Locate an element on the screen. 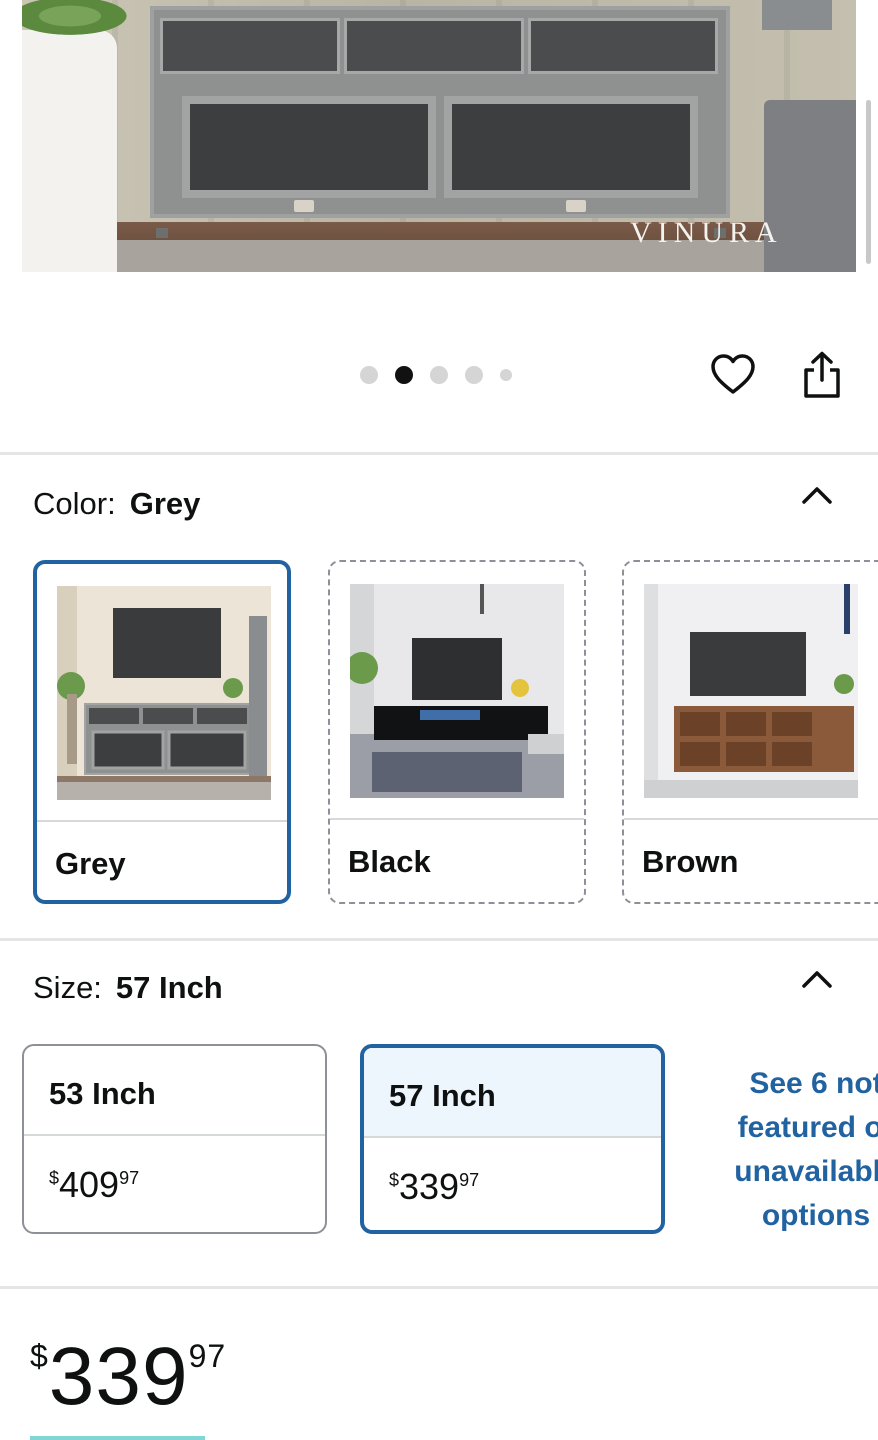  image-lamp is located at coordinates (797, 15).